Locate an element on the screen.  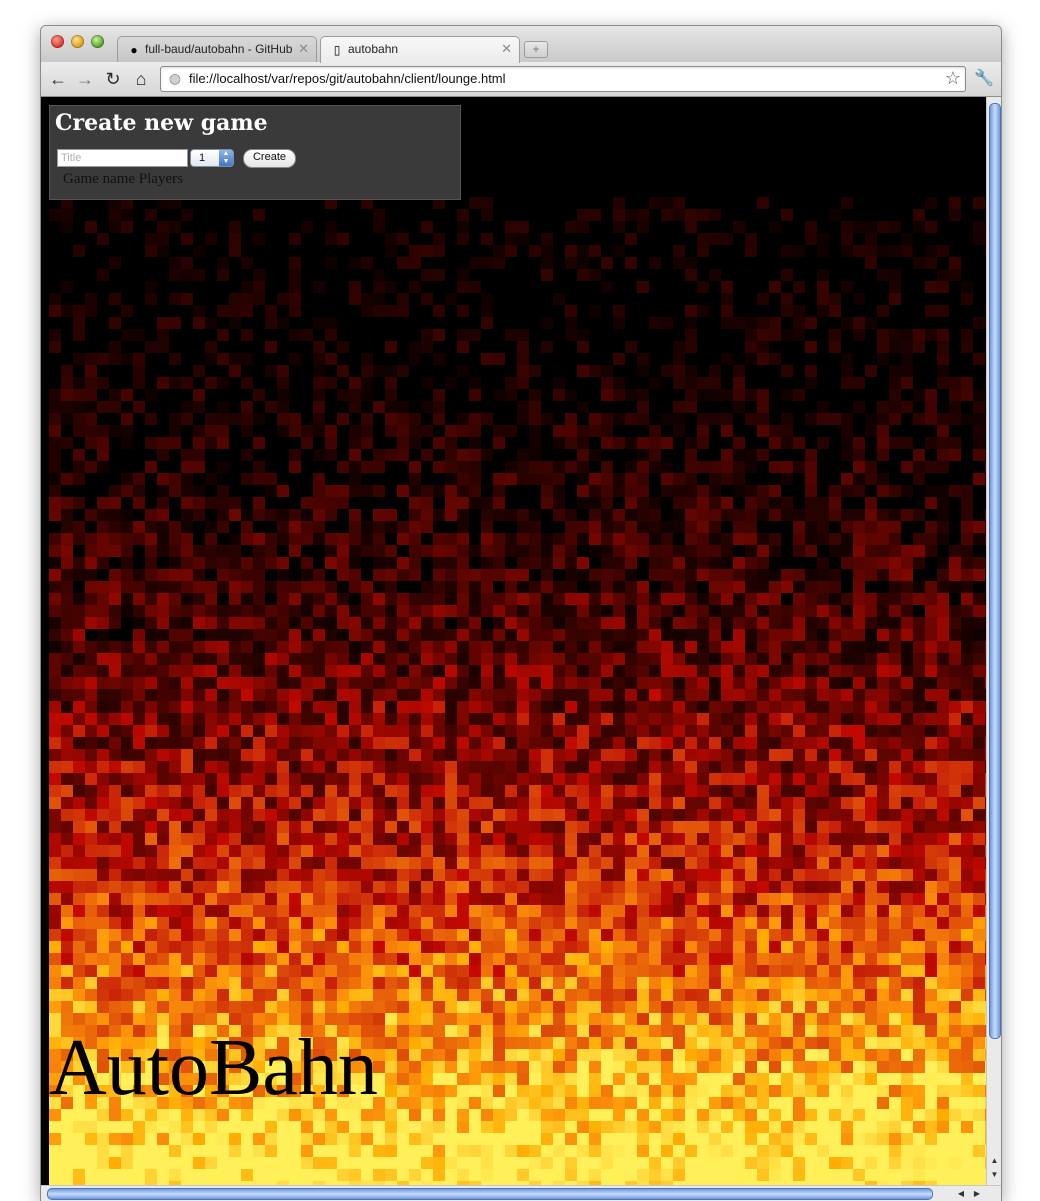
reload-icon: ↻ is located at coordinates (113, 79).